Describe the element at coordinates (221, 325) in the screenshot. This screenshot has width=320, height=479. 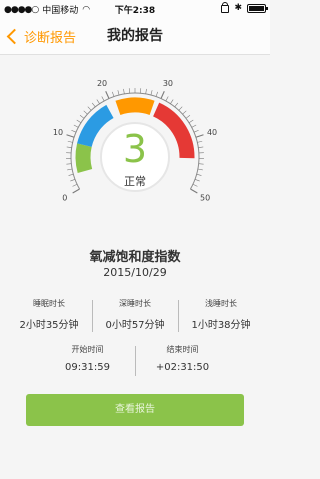
I see `stat-value: 1小时38分钟` at that location.